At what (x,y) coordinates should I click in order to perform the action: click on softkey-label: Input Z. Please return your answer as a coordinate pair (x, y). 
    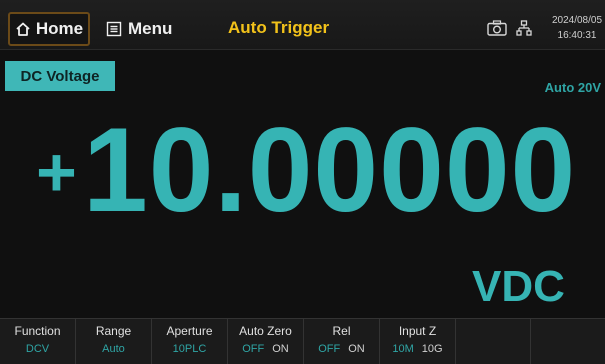
    Looking at the image, I should click on (417, 331).